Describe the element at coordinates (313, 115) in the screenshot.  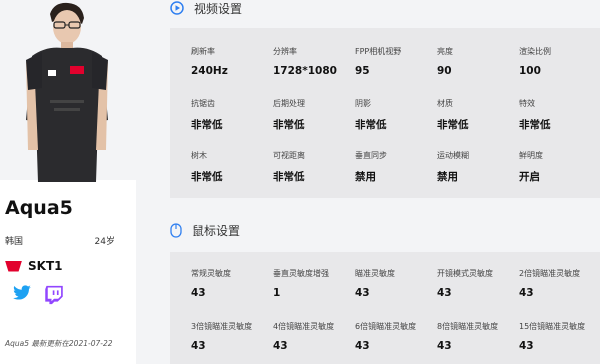
I see `video-setting: 后期处理 非常低` at that location.